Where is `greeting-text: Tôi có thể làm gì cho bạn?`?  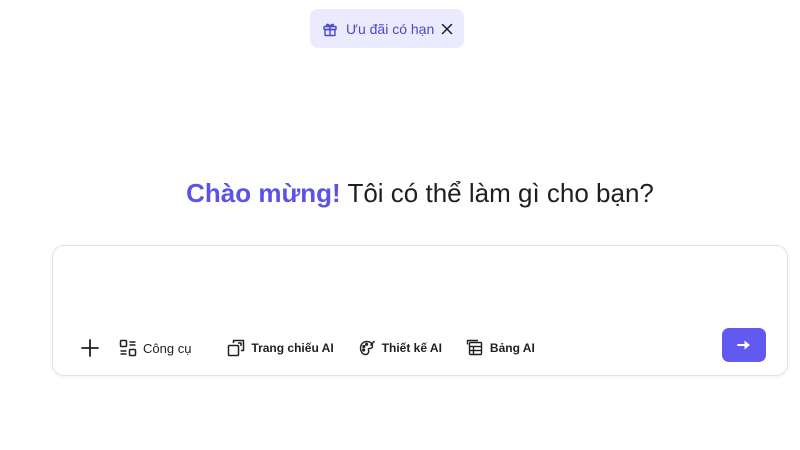 greeting-text: Tôi có thể làm gì cho bạn? is located at coordinates (500, 193).